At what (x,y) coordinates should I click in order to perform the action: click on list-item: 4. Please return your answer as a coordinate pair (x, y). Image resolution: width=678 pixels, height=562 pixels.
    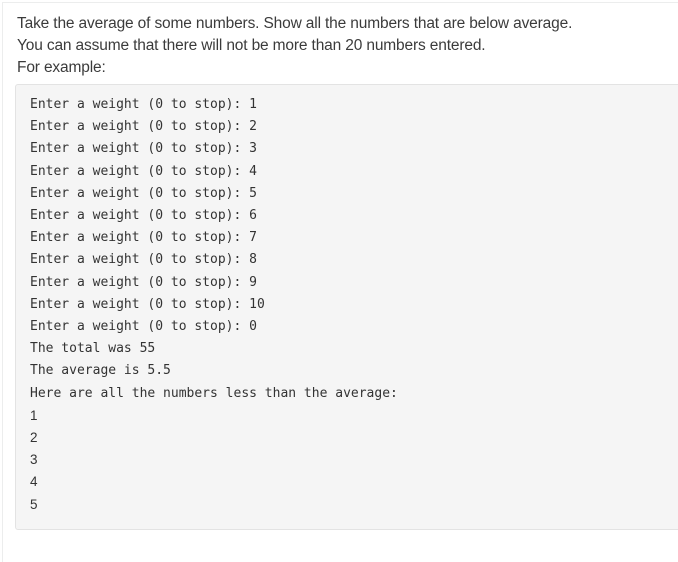
    Looking at the image, I should click on (34, 482).